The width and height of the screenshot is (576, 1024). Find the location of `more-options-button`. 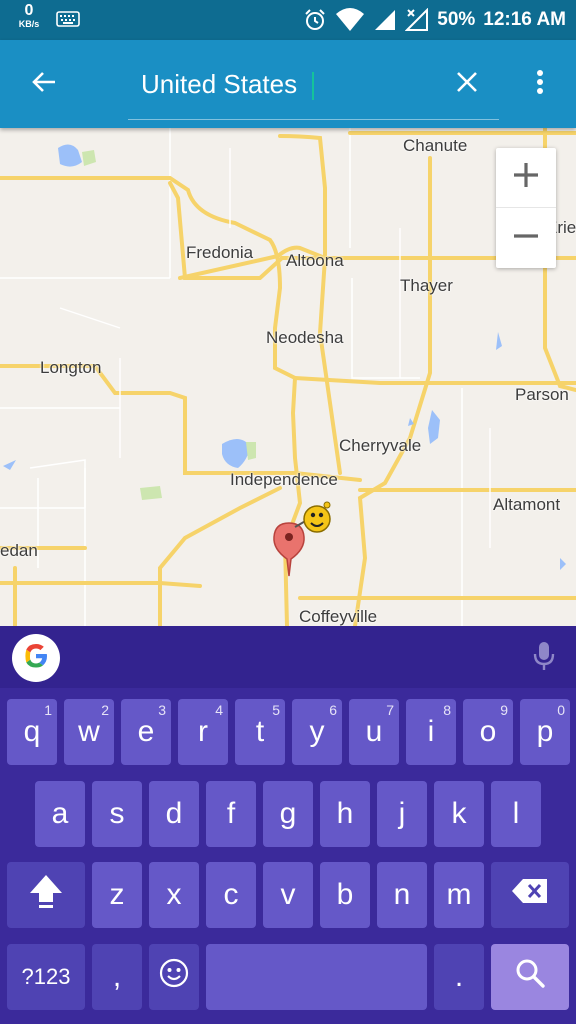

more-options-button is located at coordinates (540, 84).